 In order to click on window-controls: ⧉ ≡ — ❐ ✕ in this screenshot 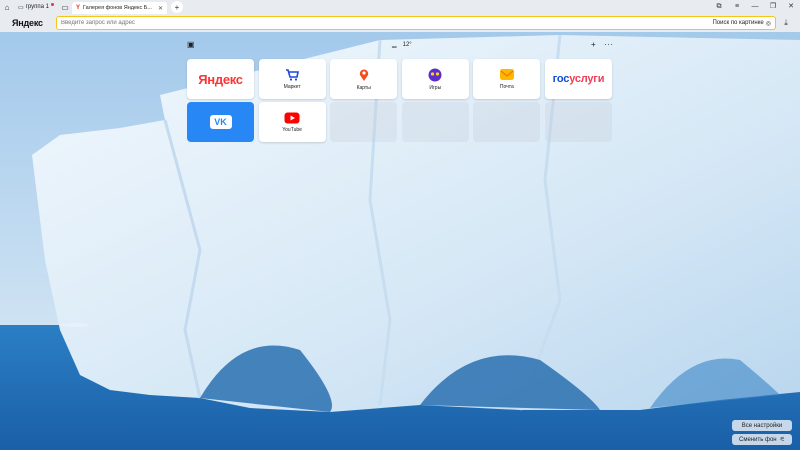, I will do `click(755, 7)`.